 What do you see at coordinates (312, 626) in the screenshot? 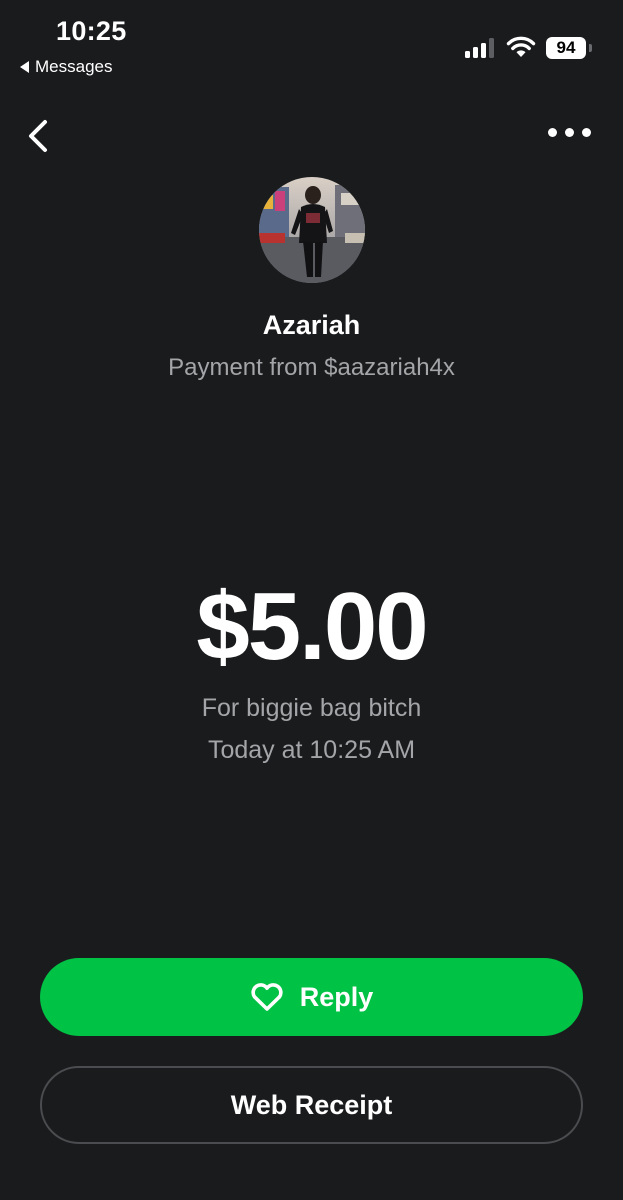
I see `payment-amount: $5.00` at bounding box center [312, 626].